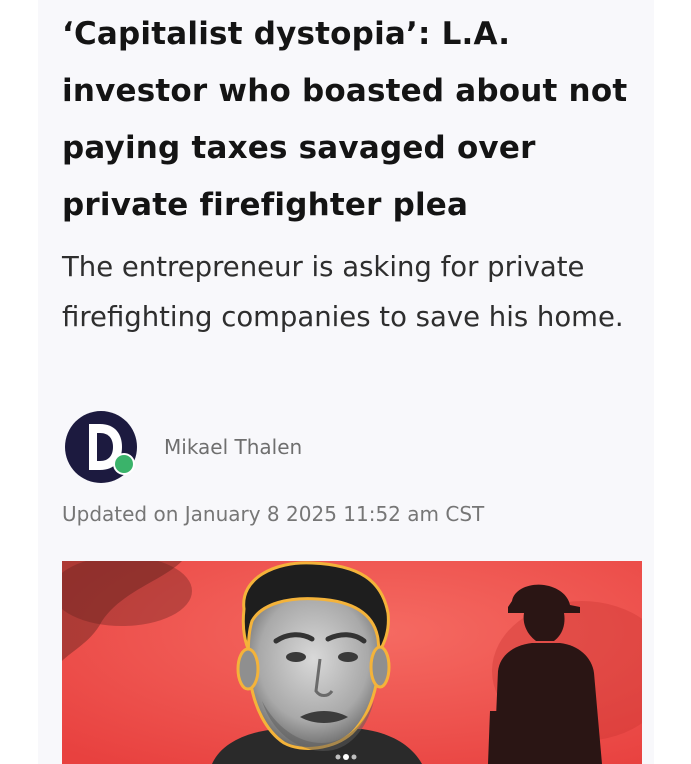  What do you see at coordinates (273, 514) in the screenshot?
I see `updated-timestamp: Updated on January 8 2025 11:52 am CST` at bounding box center [273, 514].